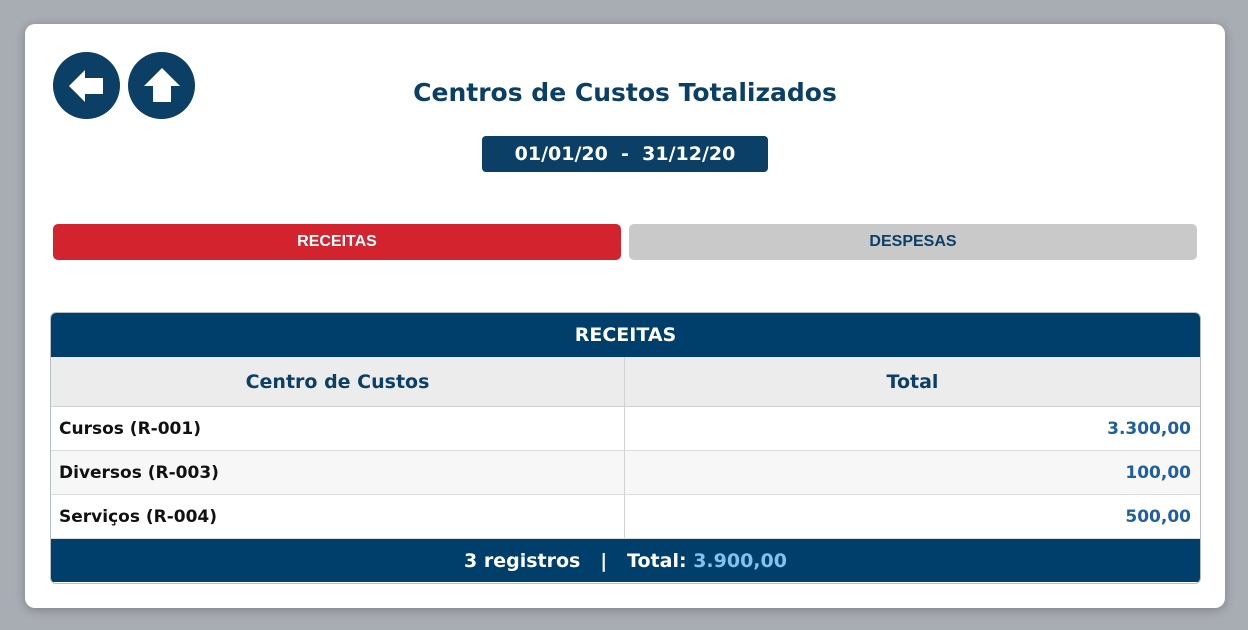 The image size is (1248, 630). What do you see at coordinates (1149, 428) in the screenshot?
I see `cost-center-total: 3.300,00` at bounding box center [1149, 428].